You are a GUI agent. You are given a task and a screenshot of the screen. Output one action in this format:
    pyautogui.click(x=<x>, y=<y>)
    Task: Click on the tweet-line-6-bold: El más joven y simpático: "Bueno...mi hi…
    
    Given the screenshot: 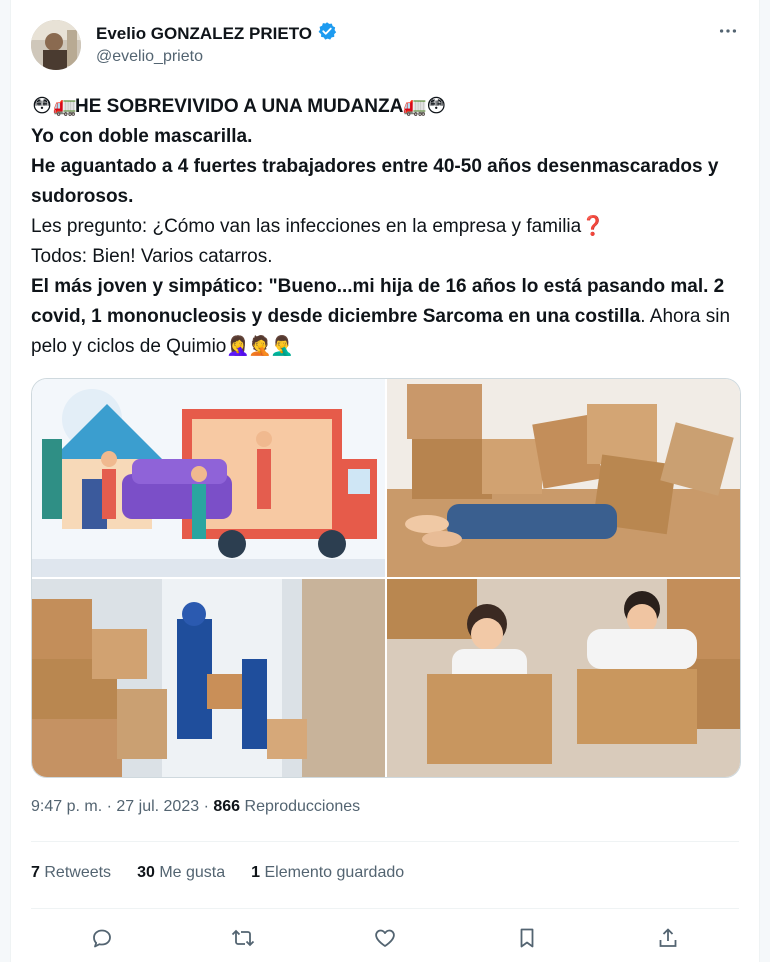 What is the action you would take?
    pyautogui.click(x=378, y=301)
    